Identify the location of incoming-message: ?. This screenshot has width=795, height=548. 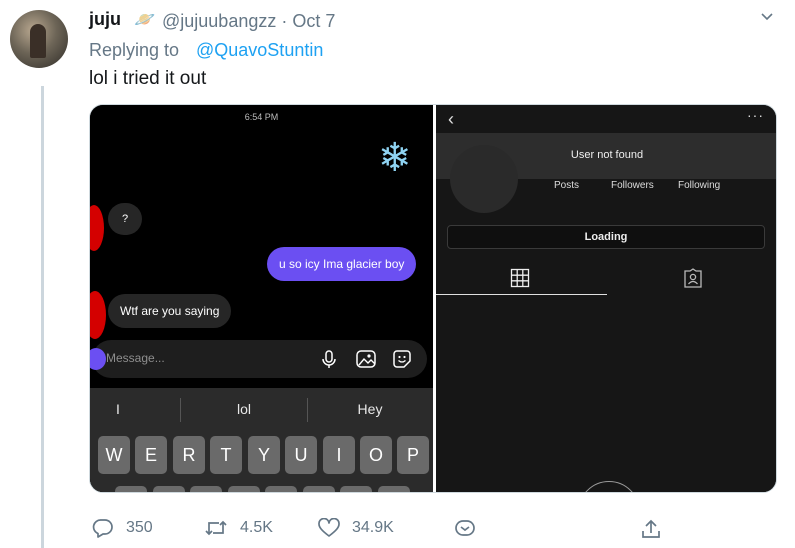
(125, 219).